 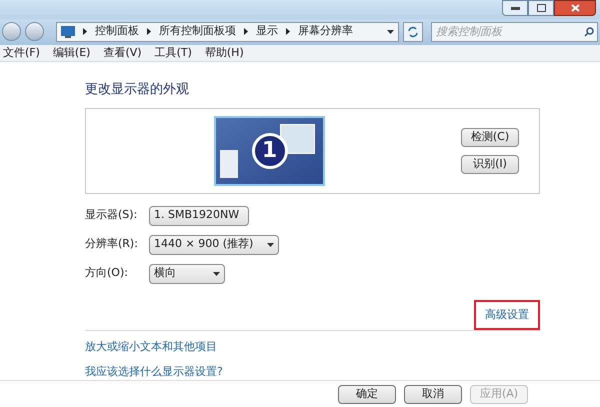 What do you see at coordinates (187, 274) in the screenshot?
I see `setting-dropdown: 横向` at bounding box center [187, 274].